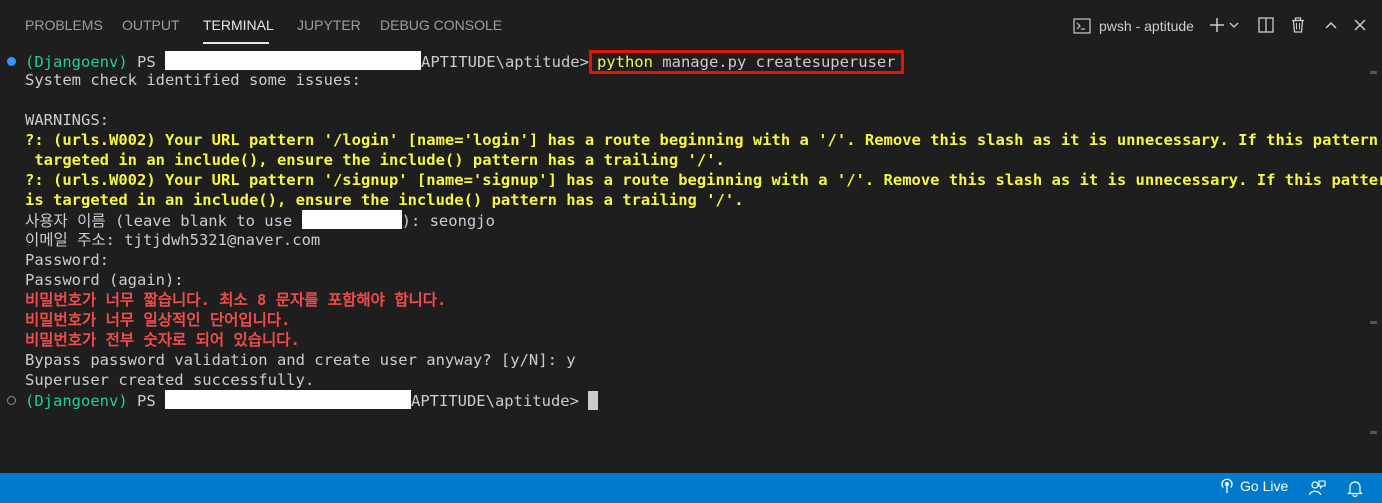 The height and width of the screenshot is (503, 1382). I want to click on password-line: Password:, so click(67, 260).